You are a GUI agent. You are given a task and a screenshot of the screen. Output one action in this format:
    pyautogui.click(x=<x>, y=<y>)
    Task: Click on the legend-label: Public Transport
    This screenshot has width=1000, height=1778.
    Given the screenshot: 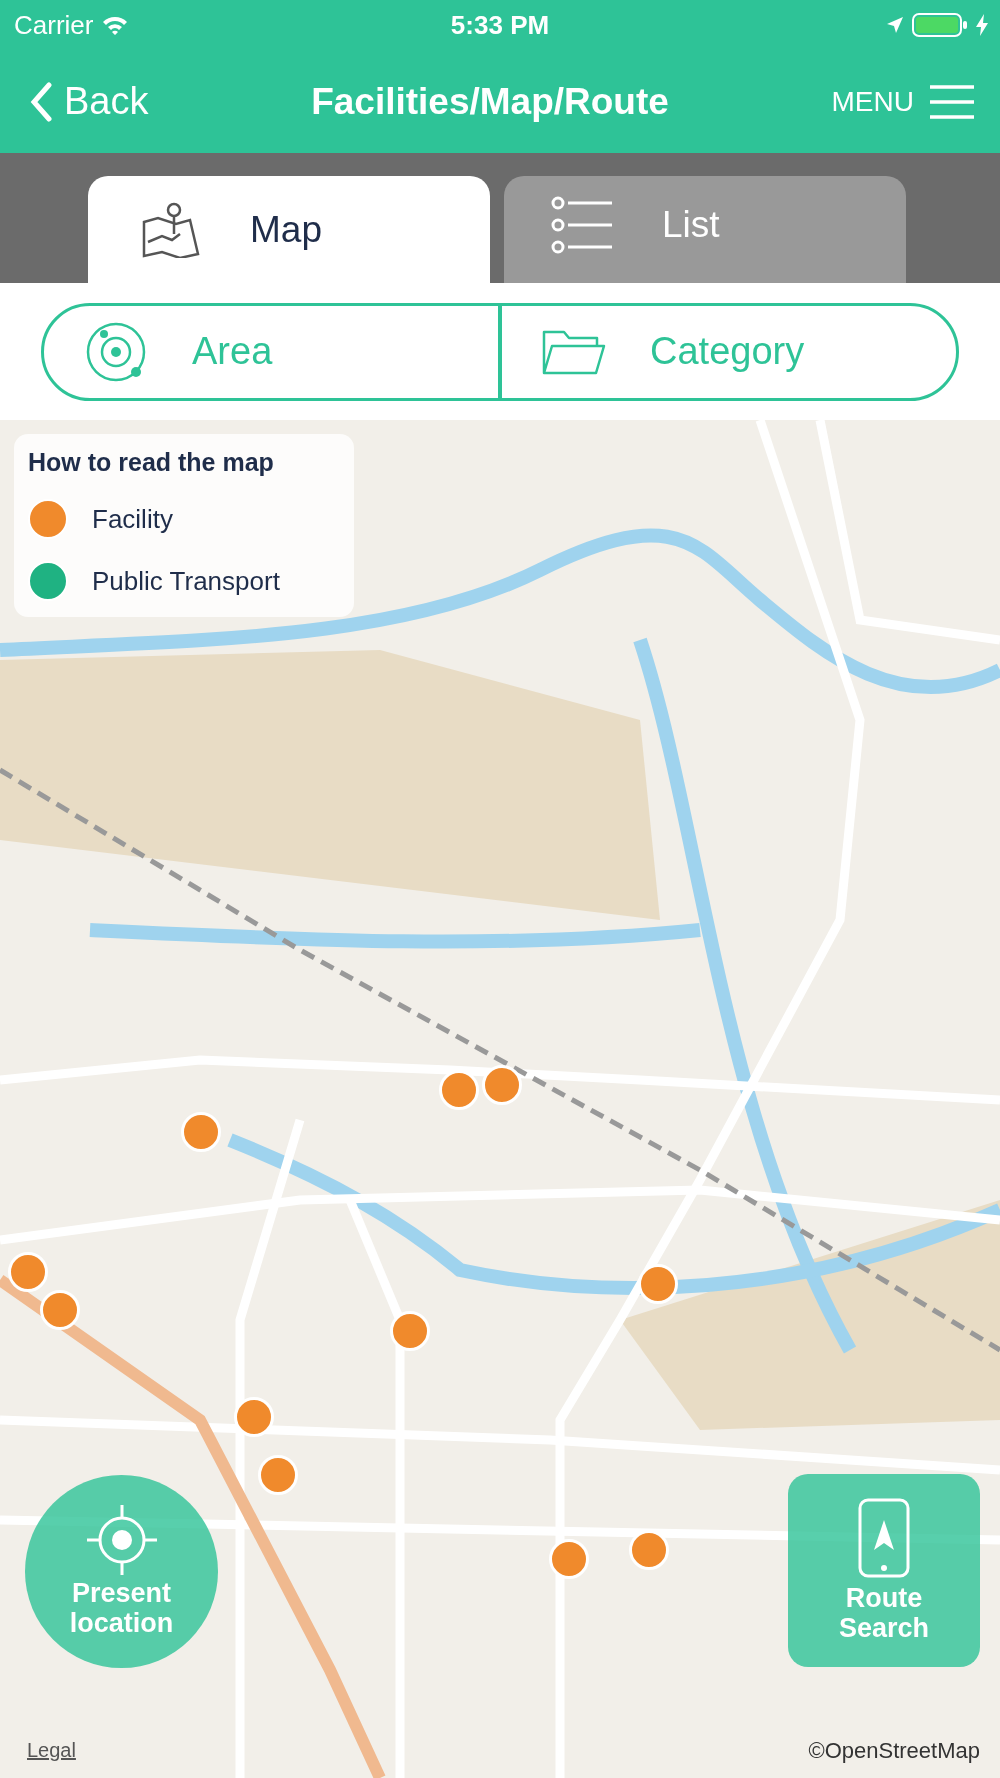 What is the action you would take?
    pyautogui.click(x=186, y=581)
    